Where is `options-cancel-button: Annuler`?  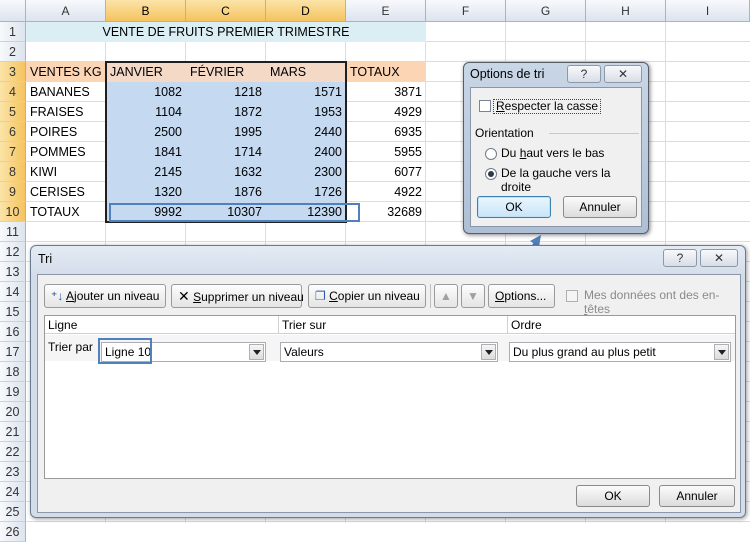
options-cancel-button: Annuler is located at coordinates (600, 207).